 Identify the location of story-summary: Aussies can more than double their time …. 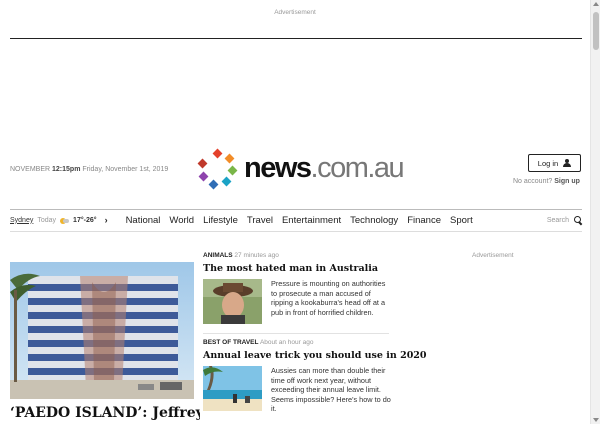
(331, 389).